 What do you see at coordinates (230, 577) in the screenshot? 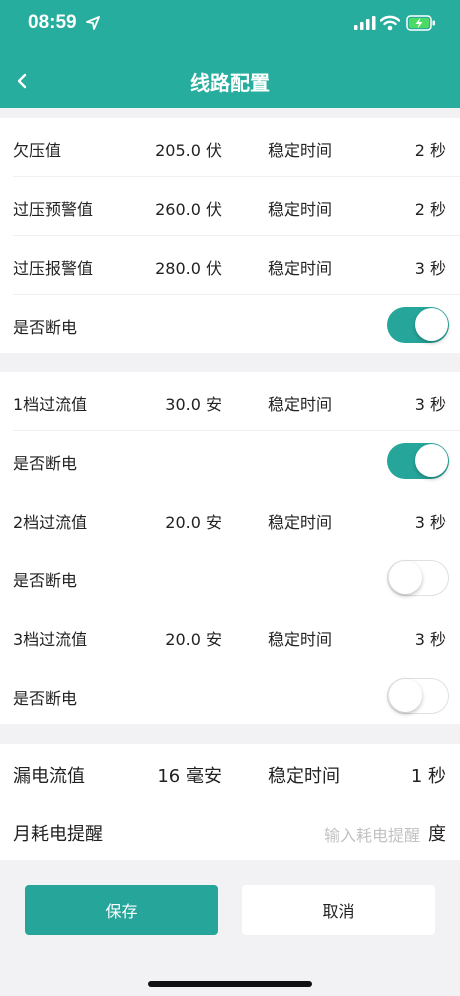
I see `current-cutoff-row-2: 是否断电` at bounding box center [230, 577].